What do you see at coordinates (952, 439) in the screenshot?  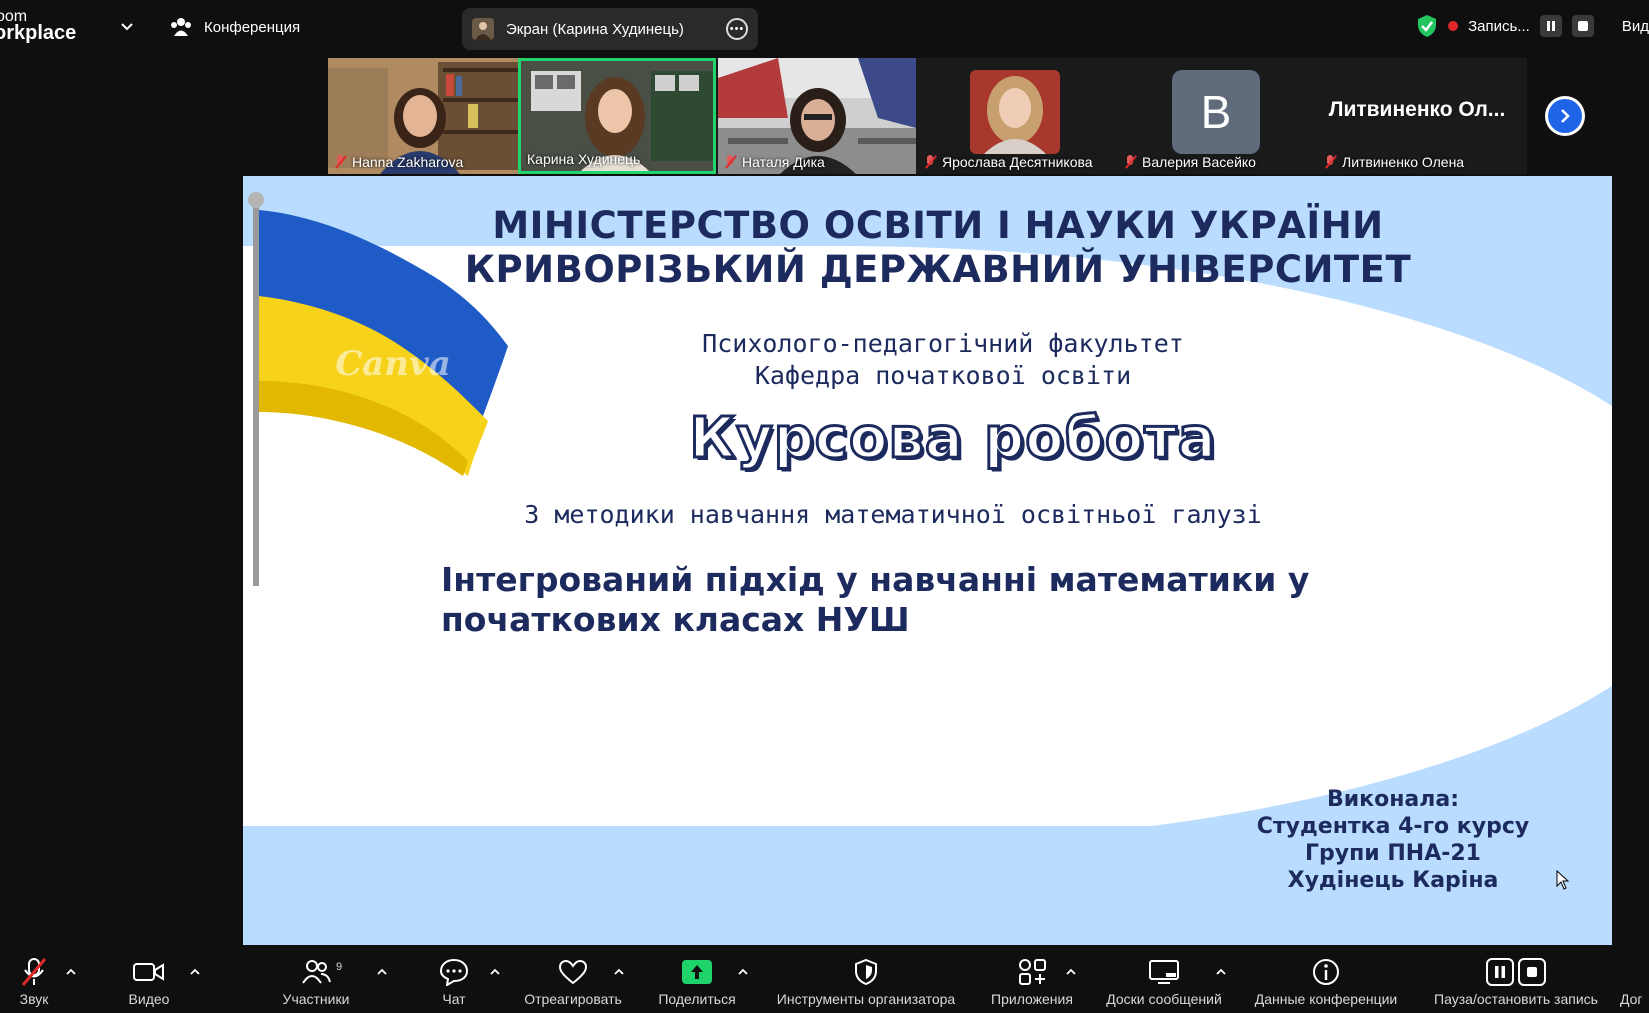 I see `slide-heading: Курсова робота` at bounding box center [952, 439].